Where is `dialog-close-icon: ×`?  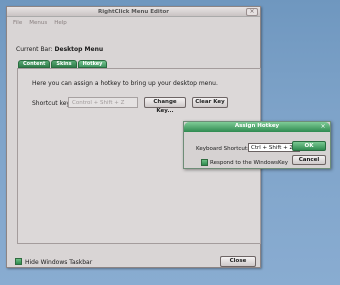
dialog-close-icon: × is located at coordinates (323, 127).